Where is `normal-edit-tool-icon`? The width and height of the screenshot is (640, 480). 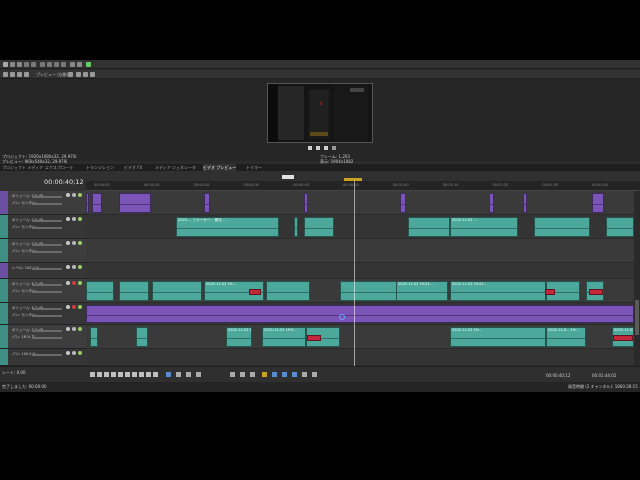 normal-edit-tool-icon is located at coordinates (168, 374).